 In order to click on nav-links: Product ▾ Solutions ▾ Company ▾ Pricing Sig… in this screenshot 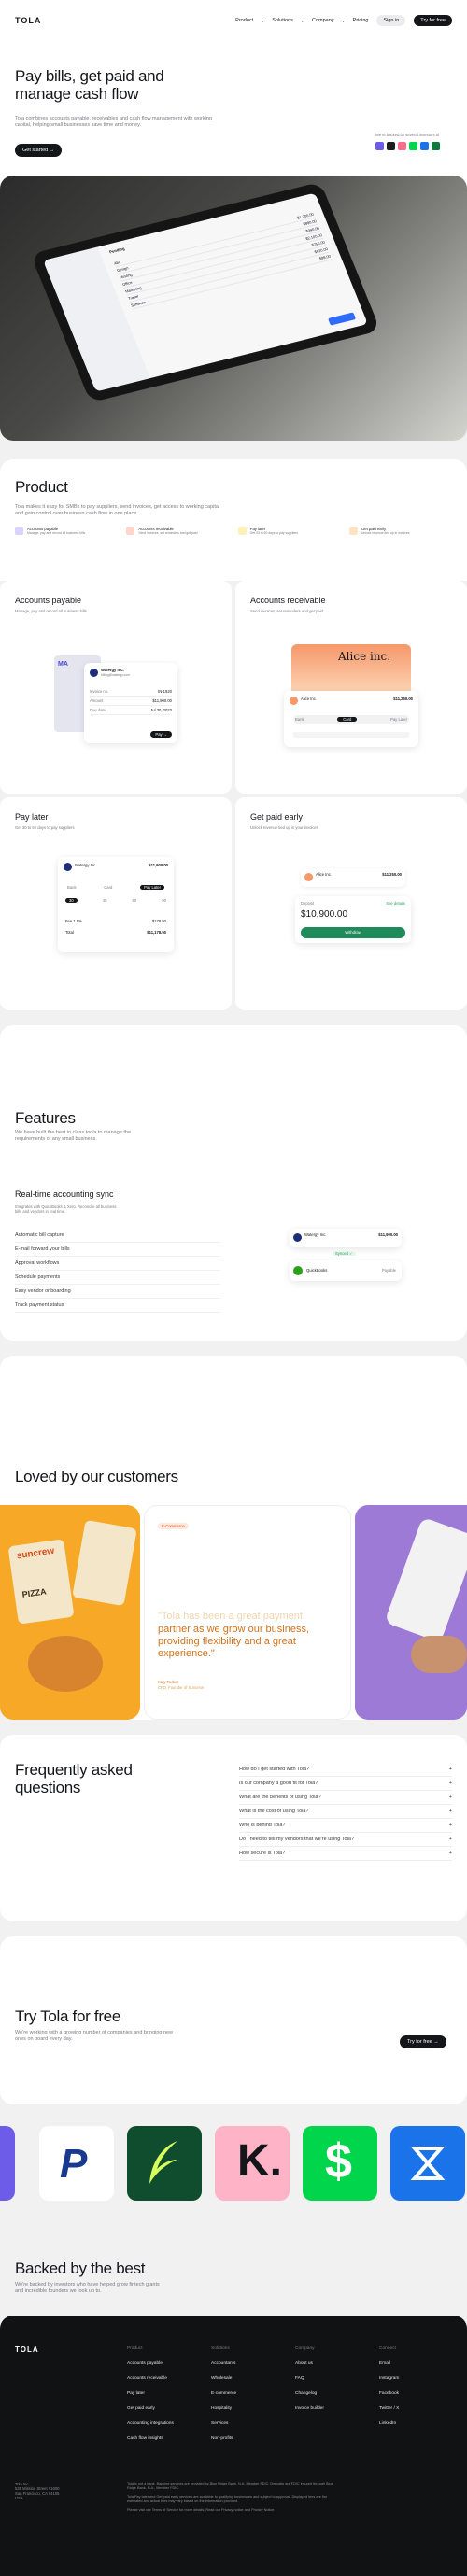, I will do `click(343, 20)`.